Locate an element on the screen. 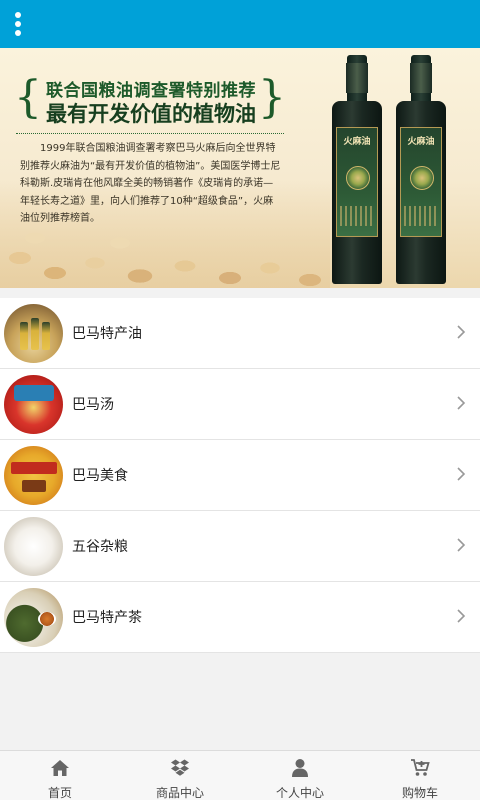  top-bar is located at coordinates (240, 24).